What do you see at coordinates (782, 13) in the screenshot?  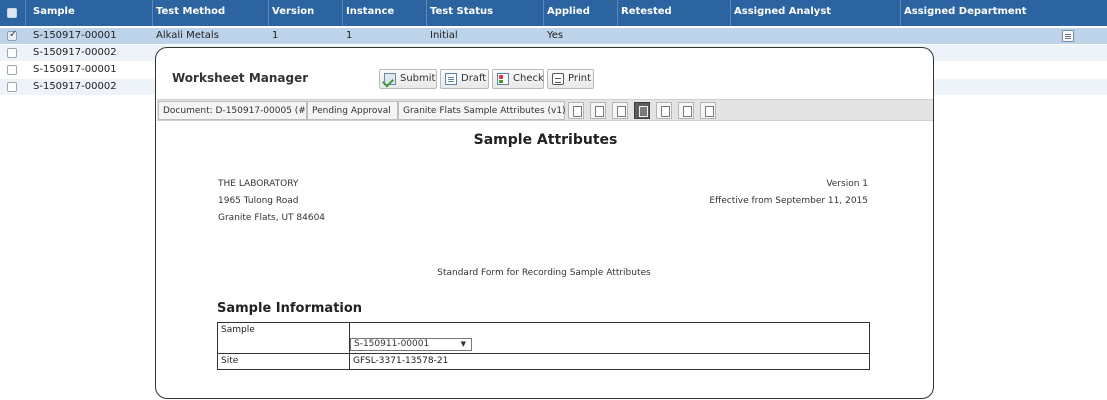 I see `column-header-assigned-analyst: Assigned Analyst` at bounding box center [782, 13].